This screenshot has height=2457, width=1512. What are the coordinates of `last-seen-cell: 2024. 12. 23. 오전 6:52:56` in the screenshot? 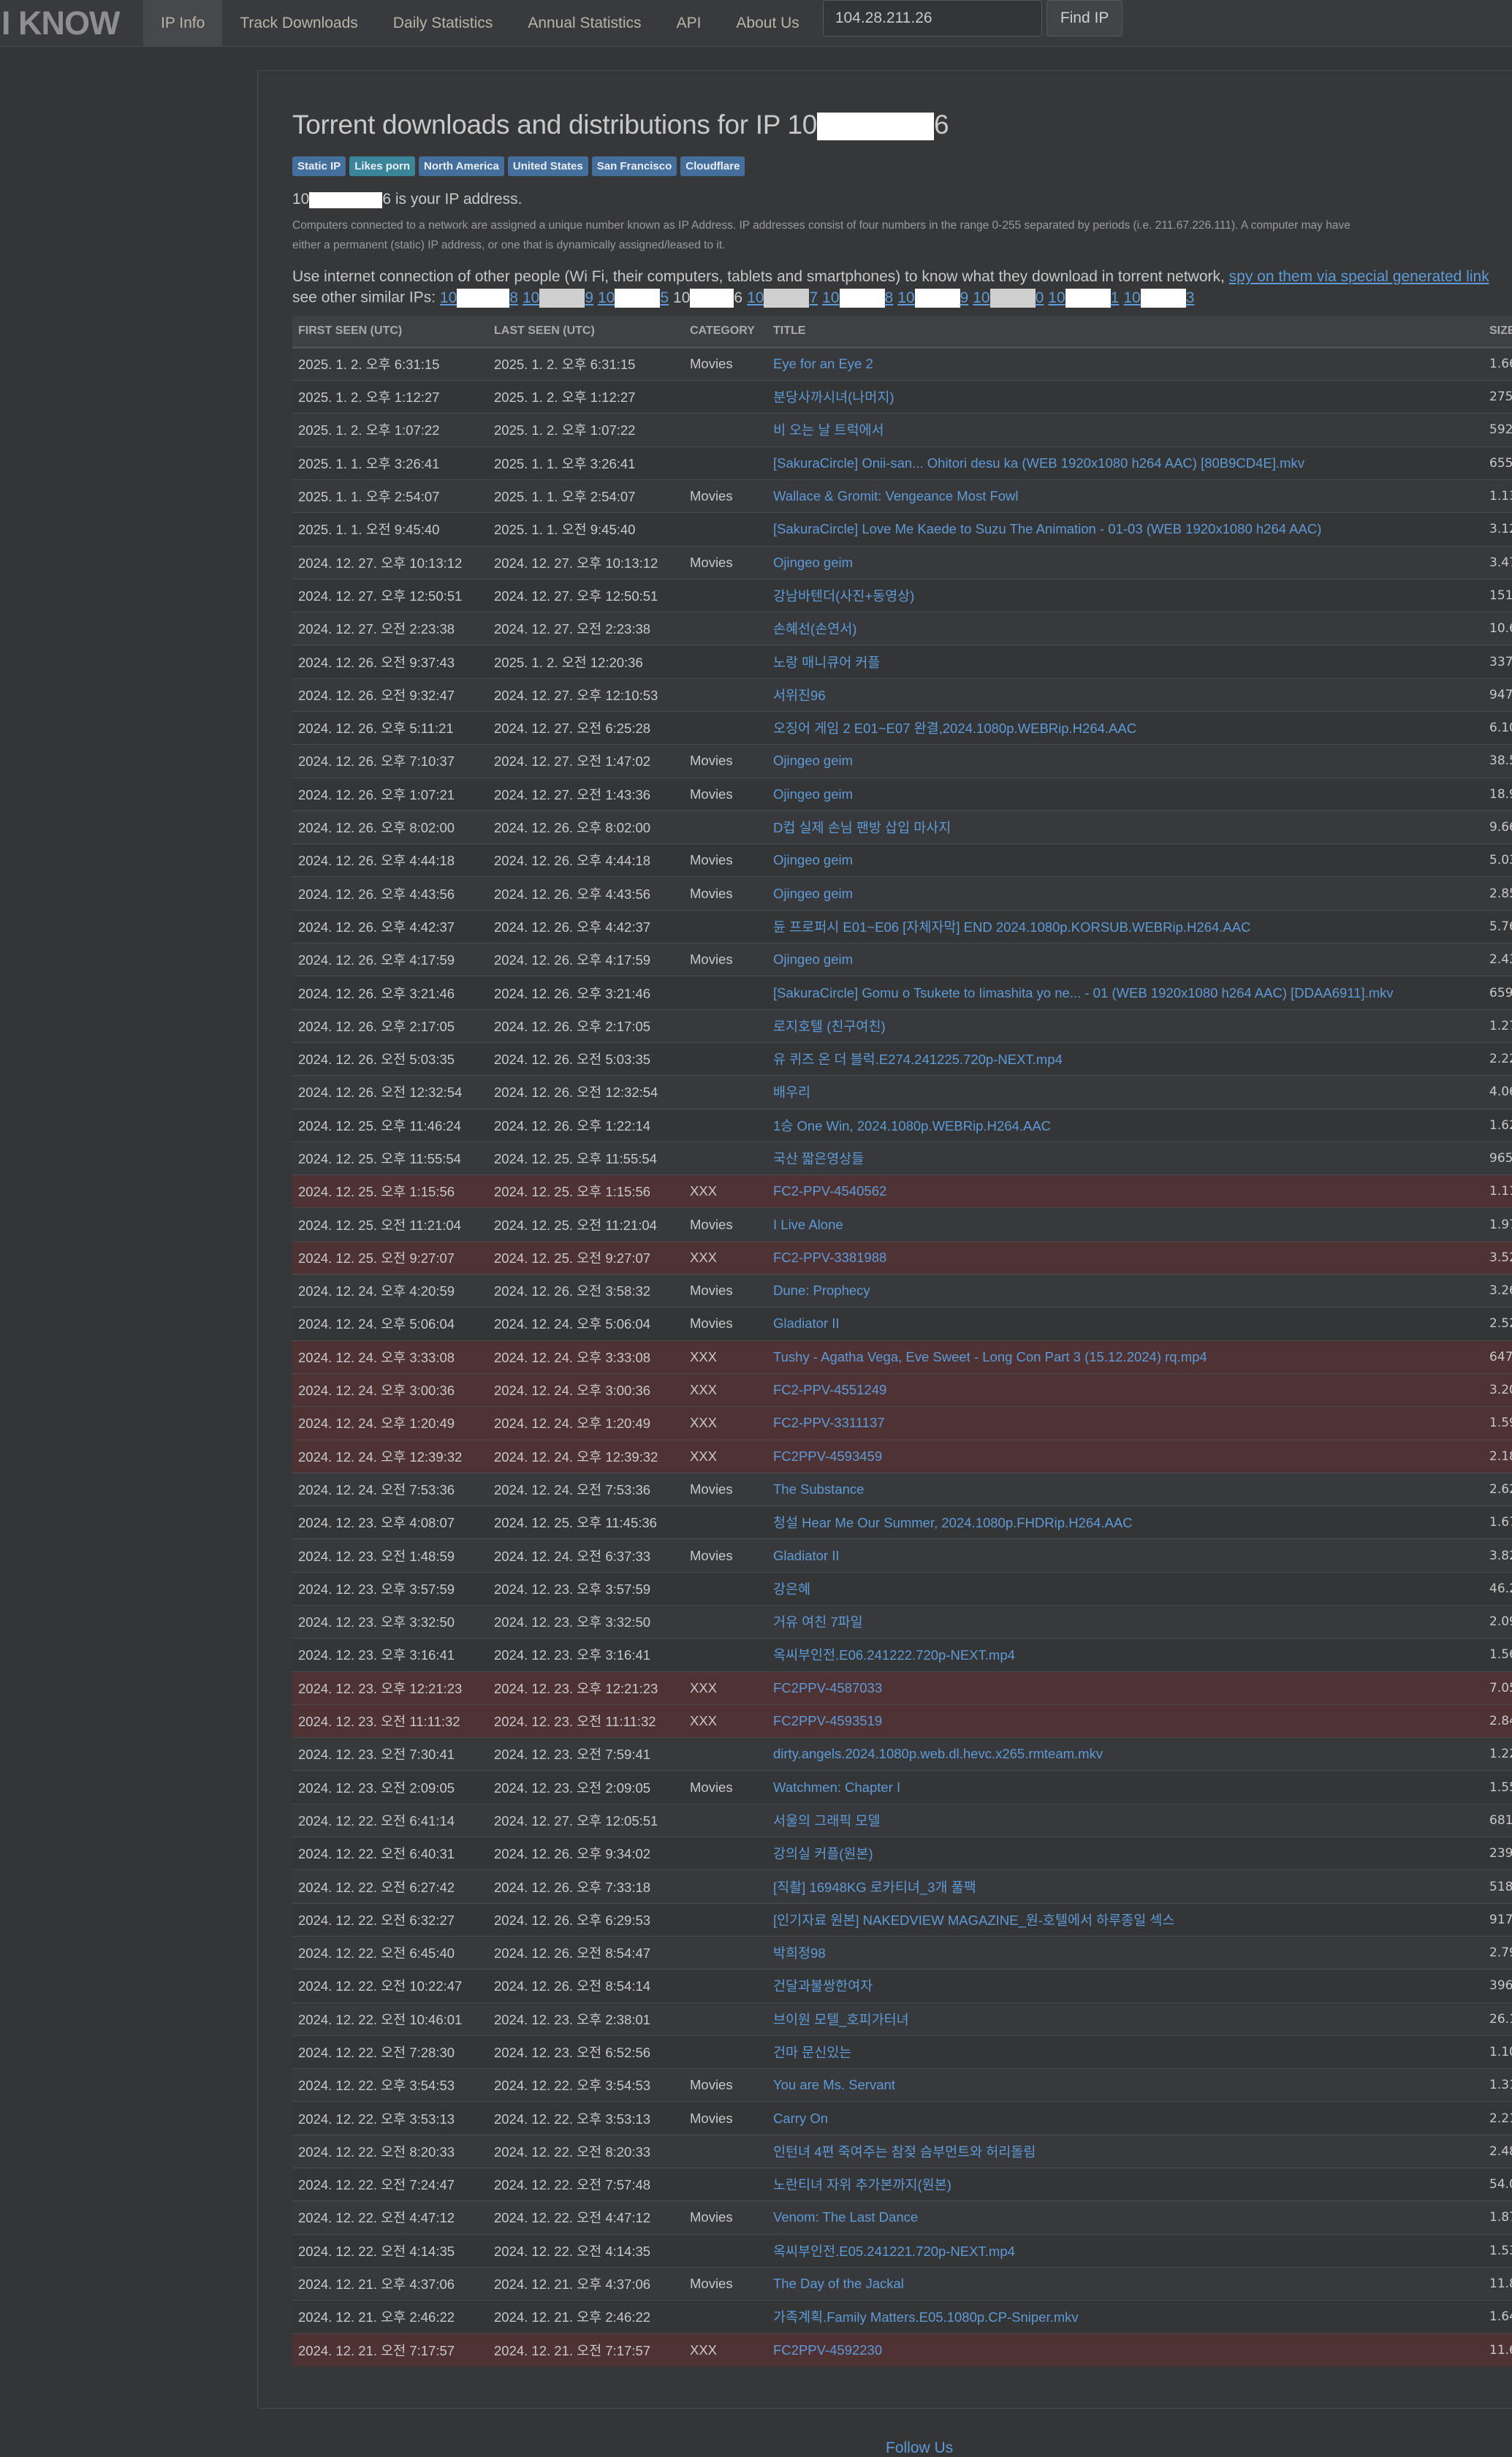 It's located at (586, 2052).